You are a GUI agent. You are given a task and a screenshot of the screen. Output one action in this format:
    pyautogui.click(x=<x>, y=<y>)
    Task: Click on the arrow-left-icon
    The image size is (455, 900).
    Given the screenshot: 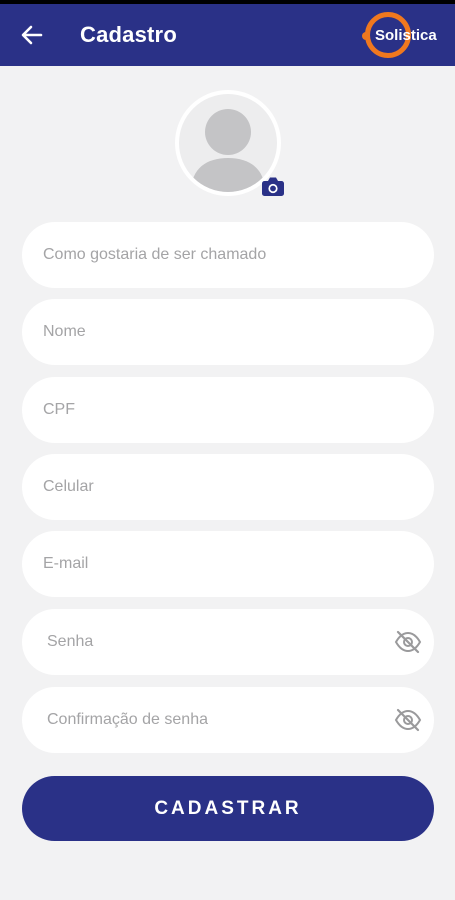 What is the action you would take?
    pyautogui.click(x=32, y=35)
    